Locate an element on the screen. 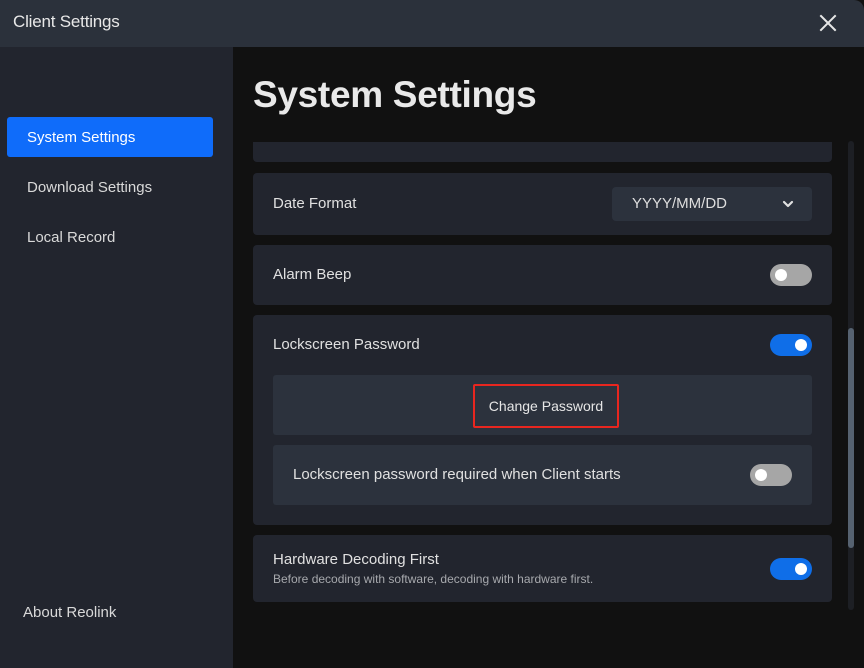  change-password-panel: Change Password is located at coordinates (542, 405).